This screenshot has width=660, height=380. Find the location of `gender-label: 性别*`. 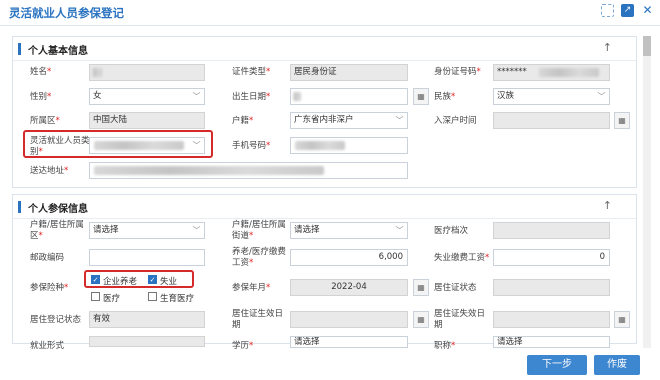

gender-label: 性别* is located at coordinates (41, 97).